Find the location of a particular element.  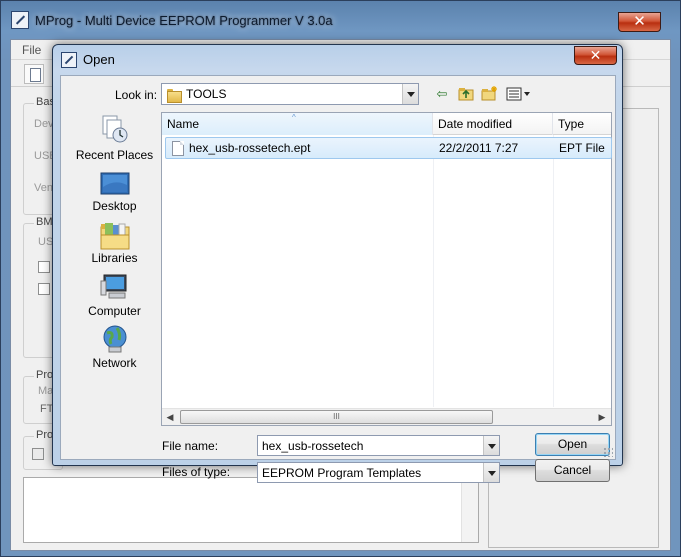

sort-caret-icon: ^ is located at coordinates (294, 117).